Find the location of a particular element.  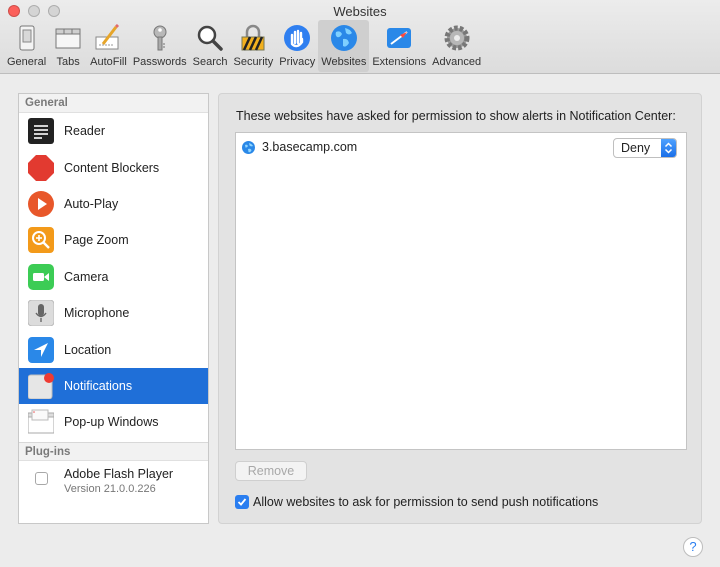

plugin-item: Adobe Flash Player Version 21.0.0.226 is located at coordinates (113, 478).